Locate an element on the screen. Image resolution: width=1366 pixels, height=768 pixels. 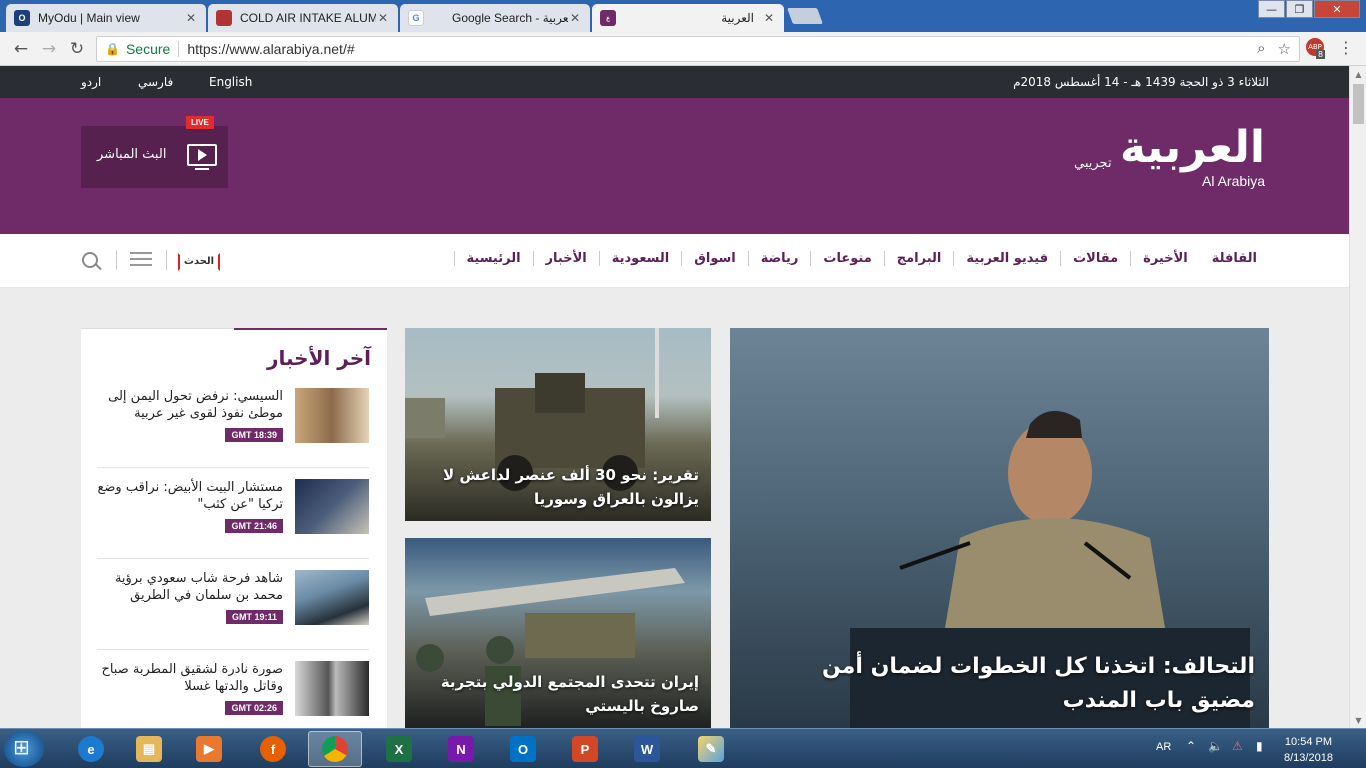
url-text: https://www.alarabiya.net/# is located at coordinates (270, 49).